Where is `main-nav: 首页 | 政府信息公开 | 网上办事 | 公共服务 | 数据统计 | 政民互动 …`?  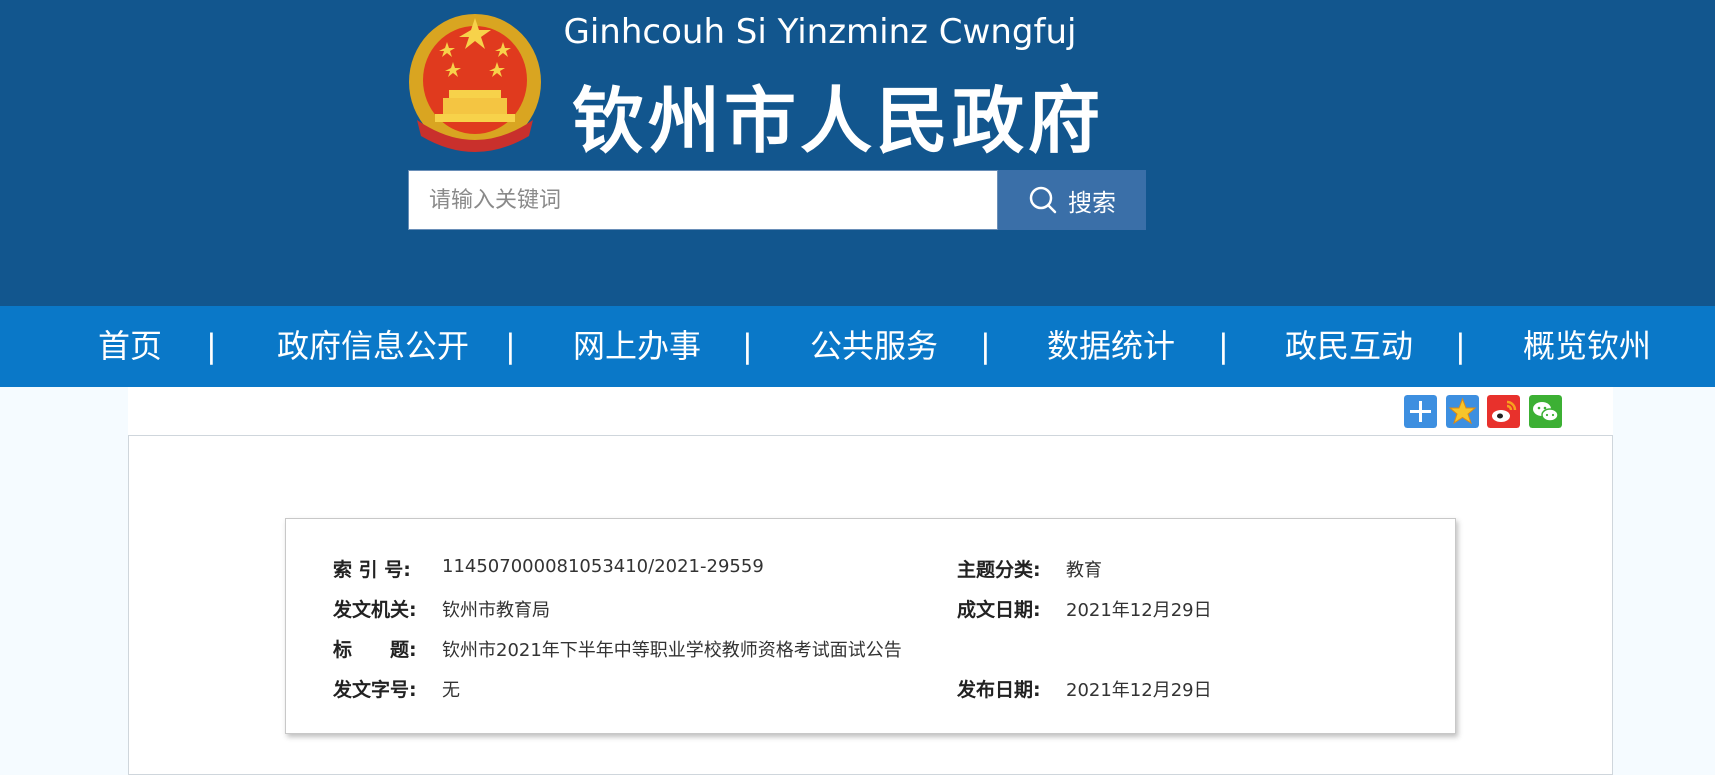
main-nav: 首页 | 政府信息公开 | 网上办事 | 公共服务 | 数据统计 | 政民互动 … is located at coordinates (857, 346).